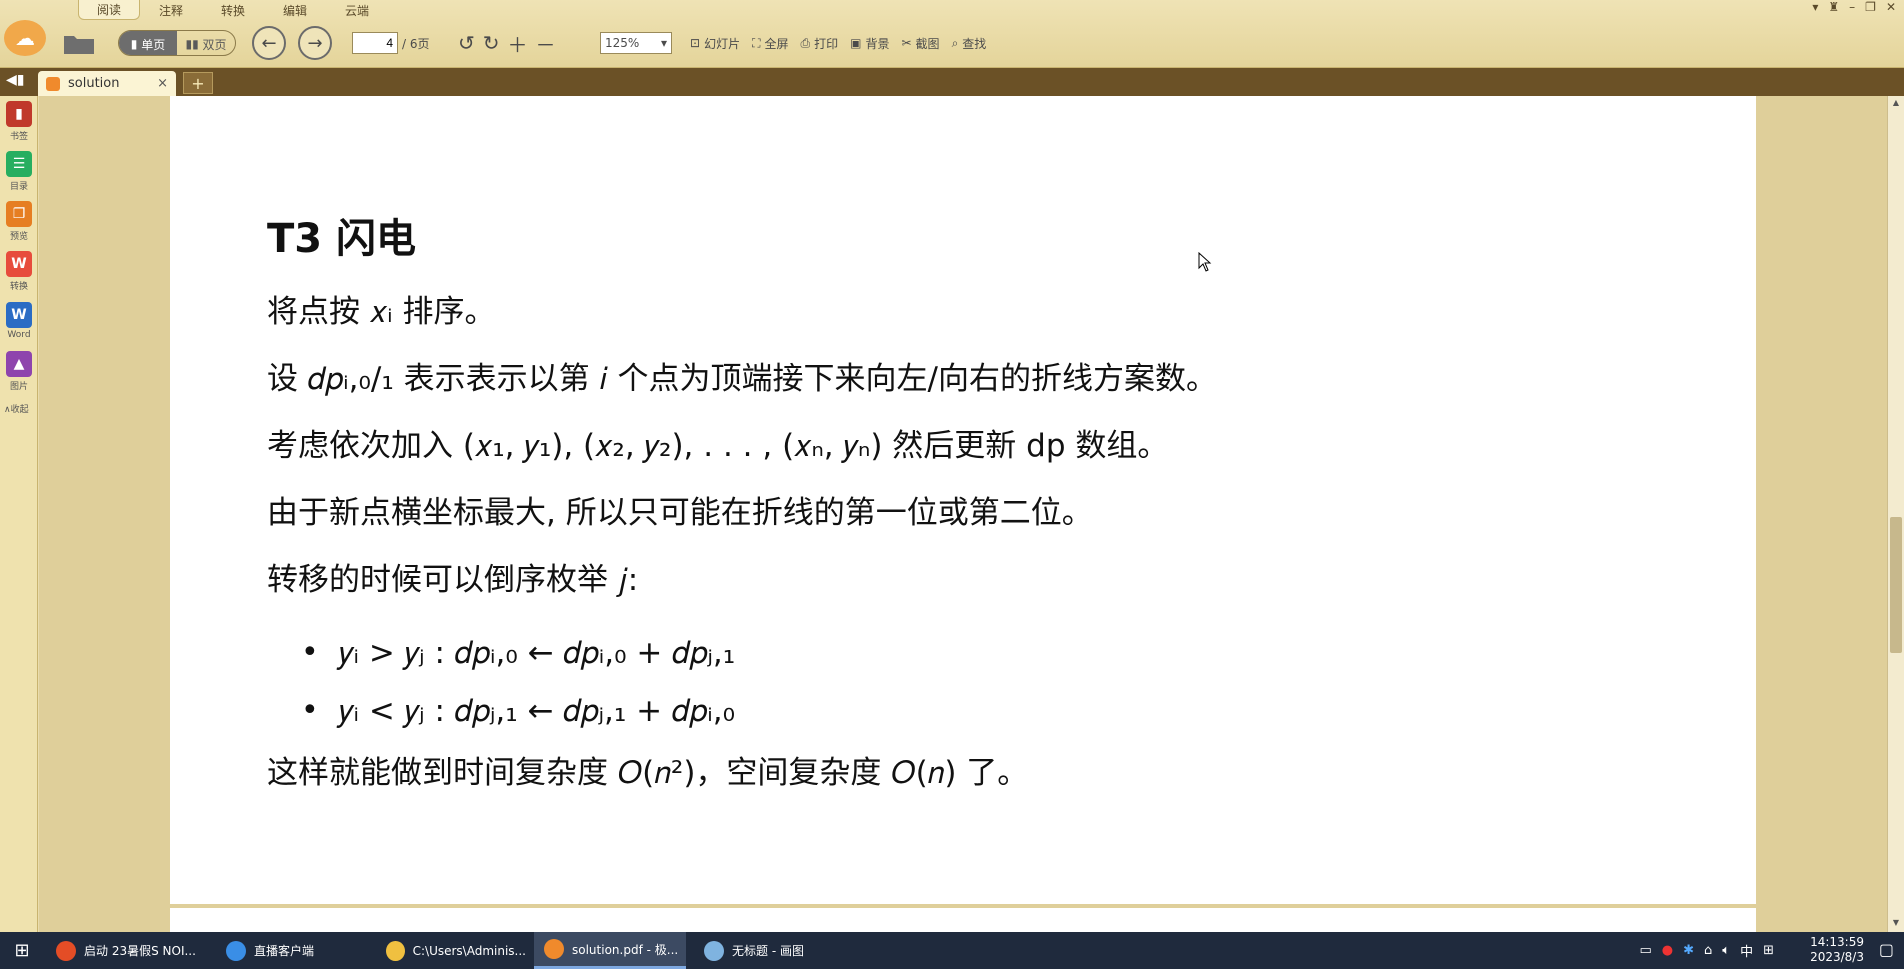  What do you see at coordinates (680, 513) in the screenshot?
I see `paragraph-line: 由于新点横坐标最大, 所以只可能在折线的第一位或第二位。` at bounding box center [680, 513].